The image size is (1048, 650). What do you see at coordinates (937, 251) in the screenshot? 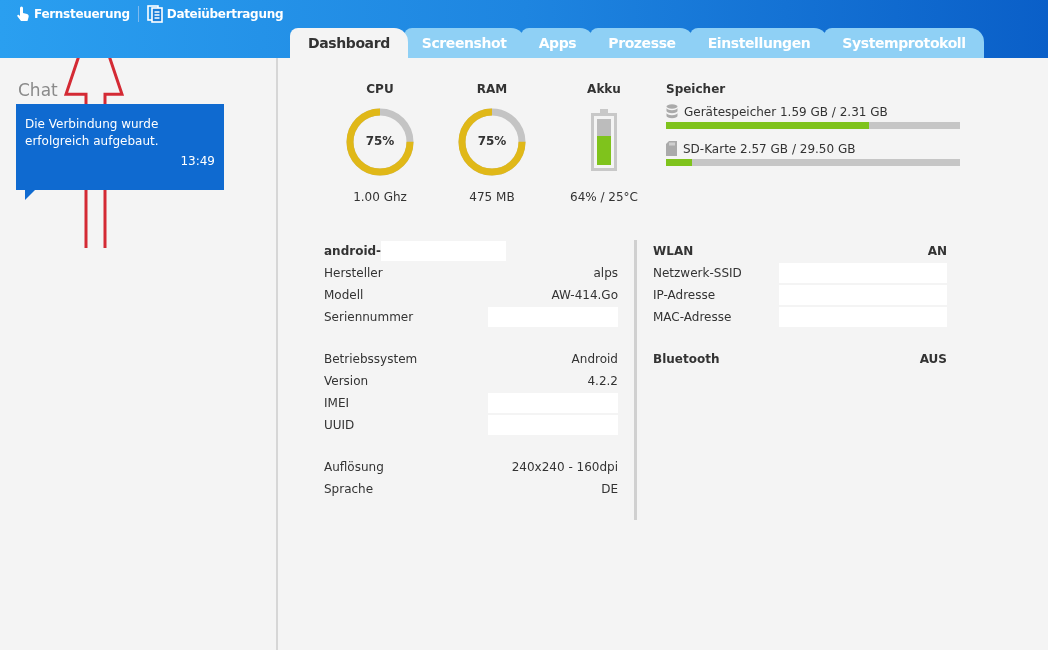
I see `network-state: AN` at bounding box center [937, 251].